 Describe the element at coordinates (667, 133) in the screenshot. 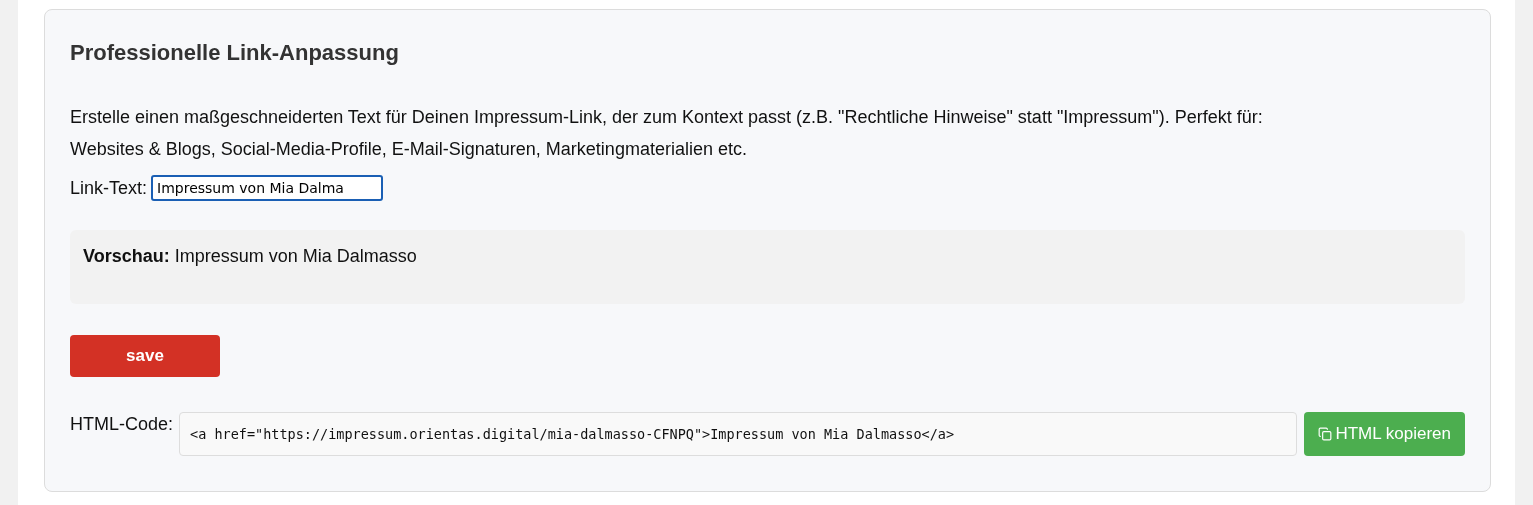

I see `description-text: Erstelle einen maßgeschneiderten Text für Deinen Impressum-Link, der zum Kontext passt (z.B. "Rechtliche Hinweise" statt "Impressum"). Perfekt für: Websites & Blogs, Social-Media-Profile, E-Mail-Signaturen, Marketingmaterialien etc.` at that location.